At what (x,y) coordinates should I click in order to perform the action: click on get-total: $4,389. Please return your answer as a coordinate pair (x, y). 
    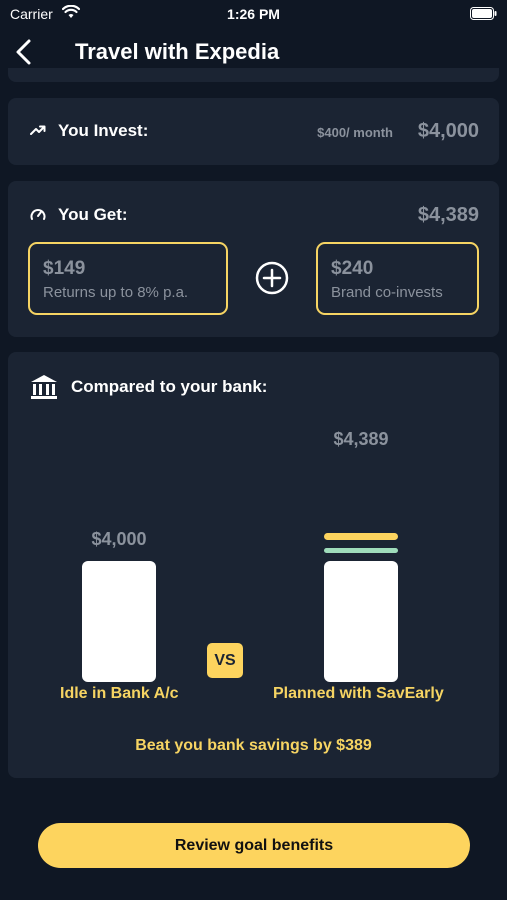
    Looking at the image, I should click on (448, 215).